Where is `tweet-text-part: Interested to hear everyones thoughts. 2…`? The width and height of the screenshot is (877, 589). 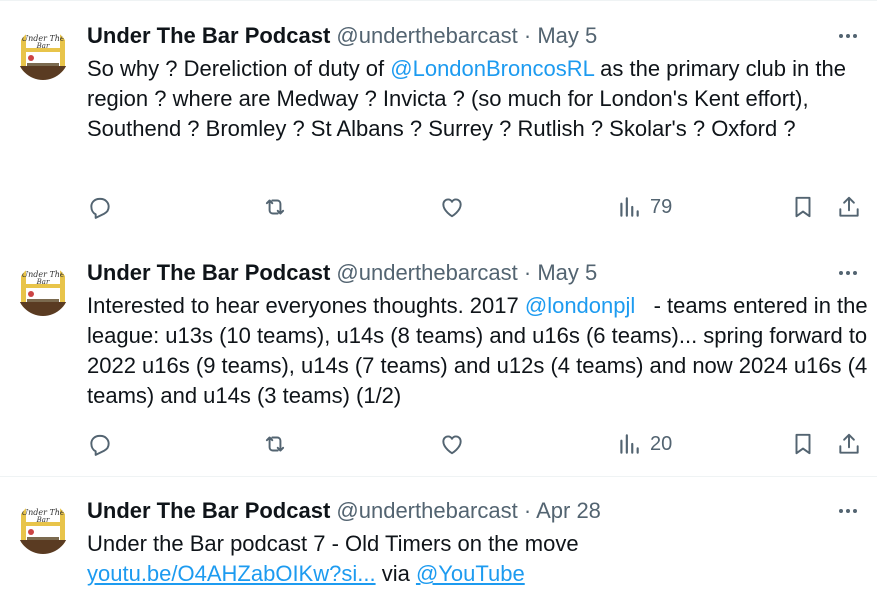
tweet-text-part: Interested to hear everyones thoughts. 2… is located at coordinates (306, 305).